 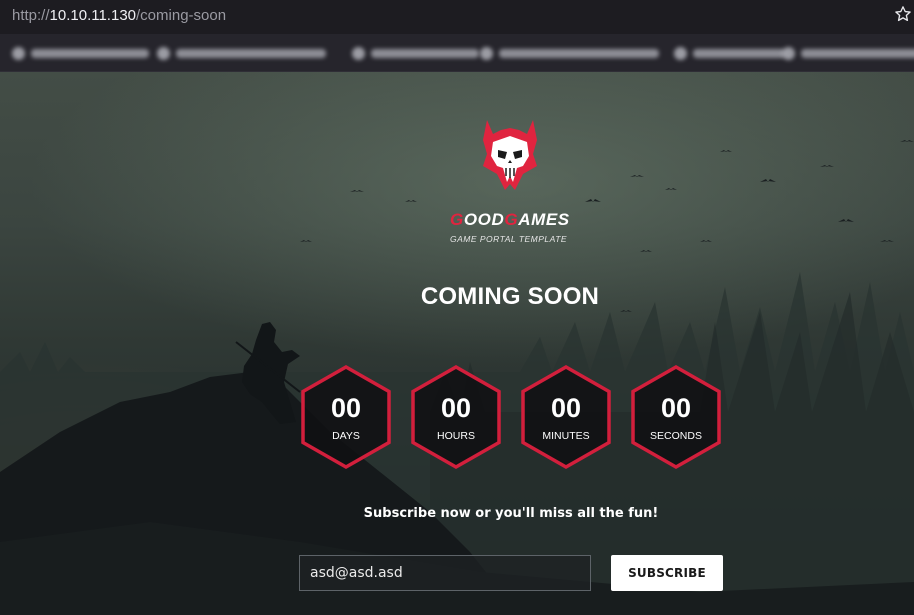 I want to click on url-text: http://10.10.11.130/coming-soon, so click(x=119, y=15).